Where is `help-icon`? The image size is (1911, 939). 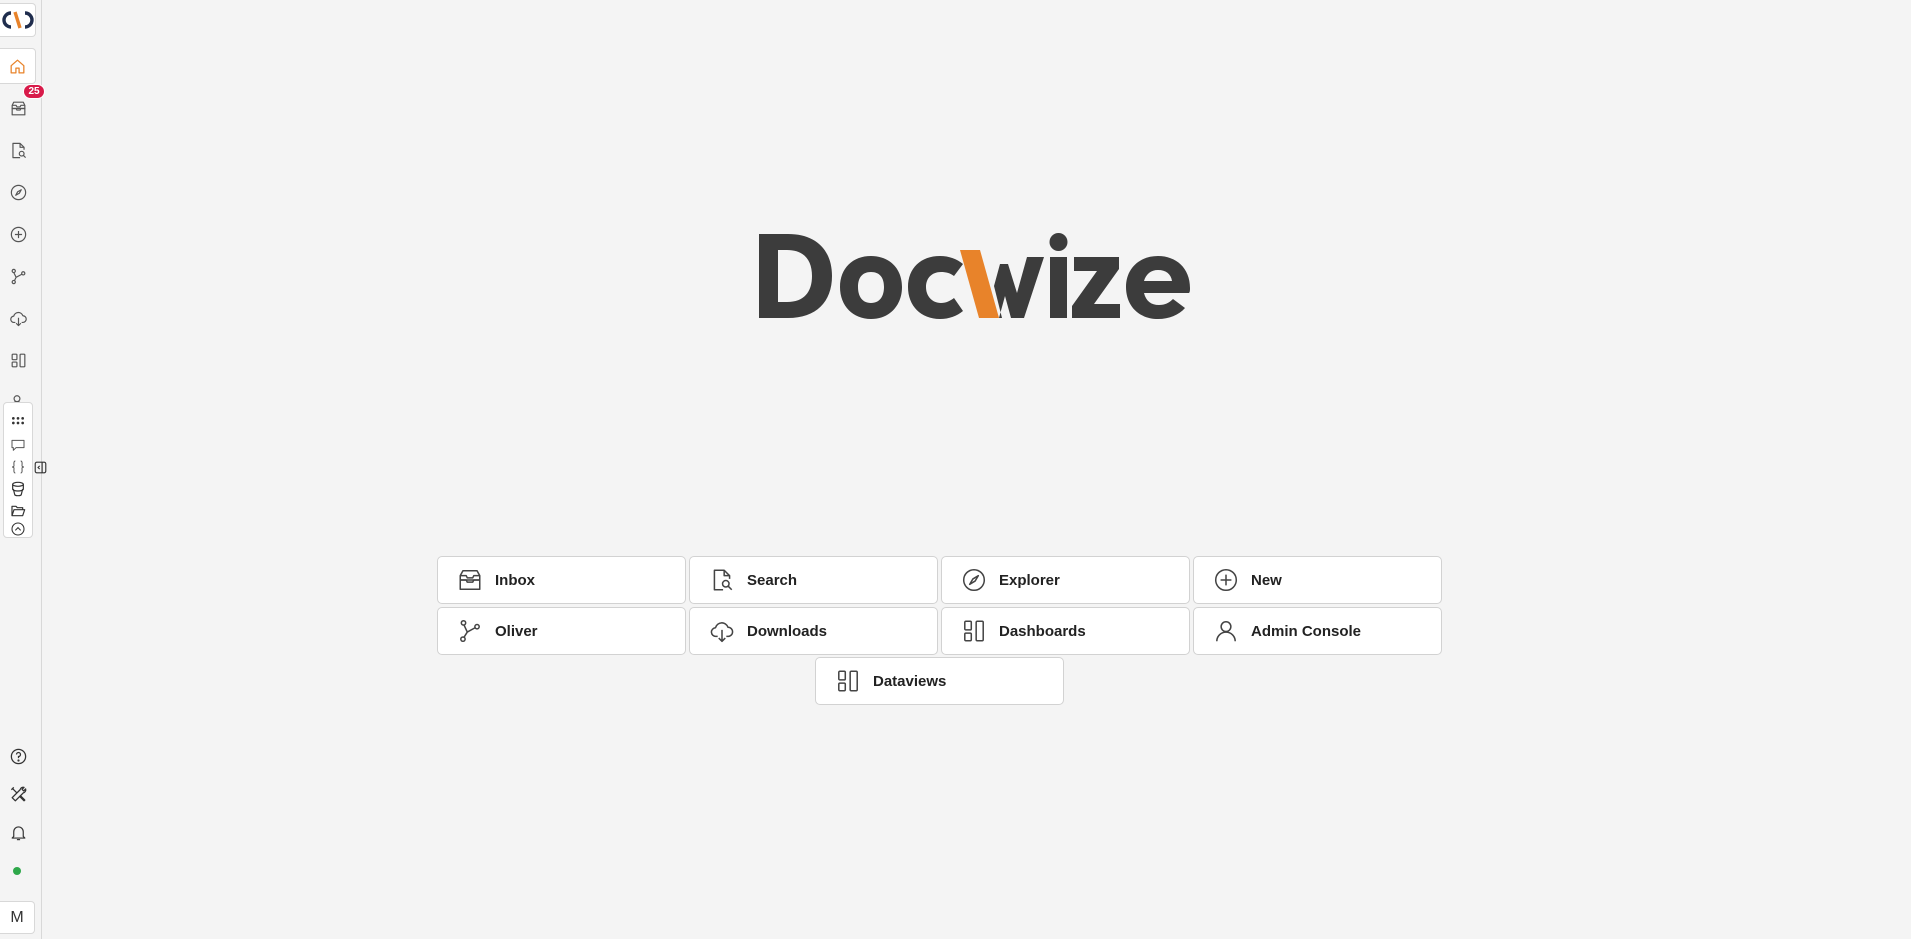 help-icon is located at coordinates (18, 756).